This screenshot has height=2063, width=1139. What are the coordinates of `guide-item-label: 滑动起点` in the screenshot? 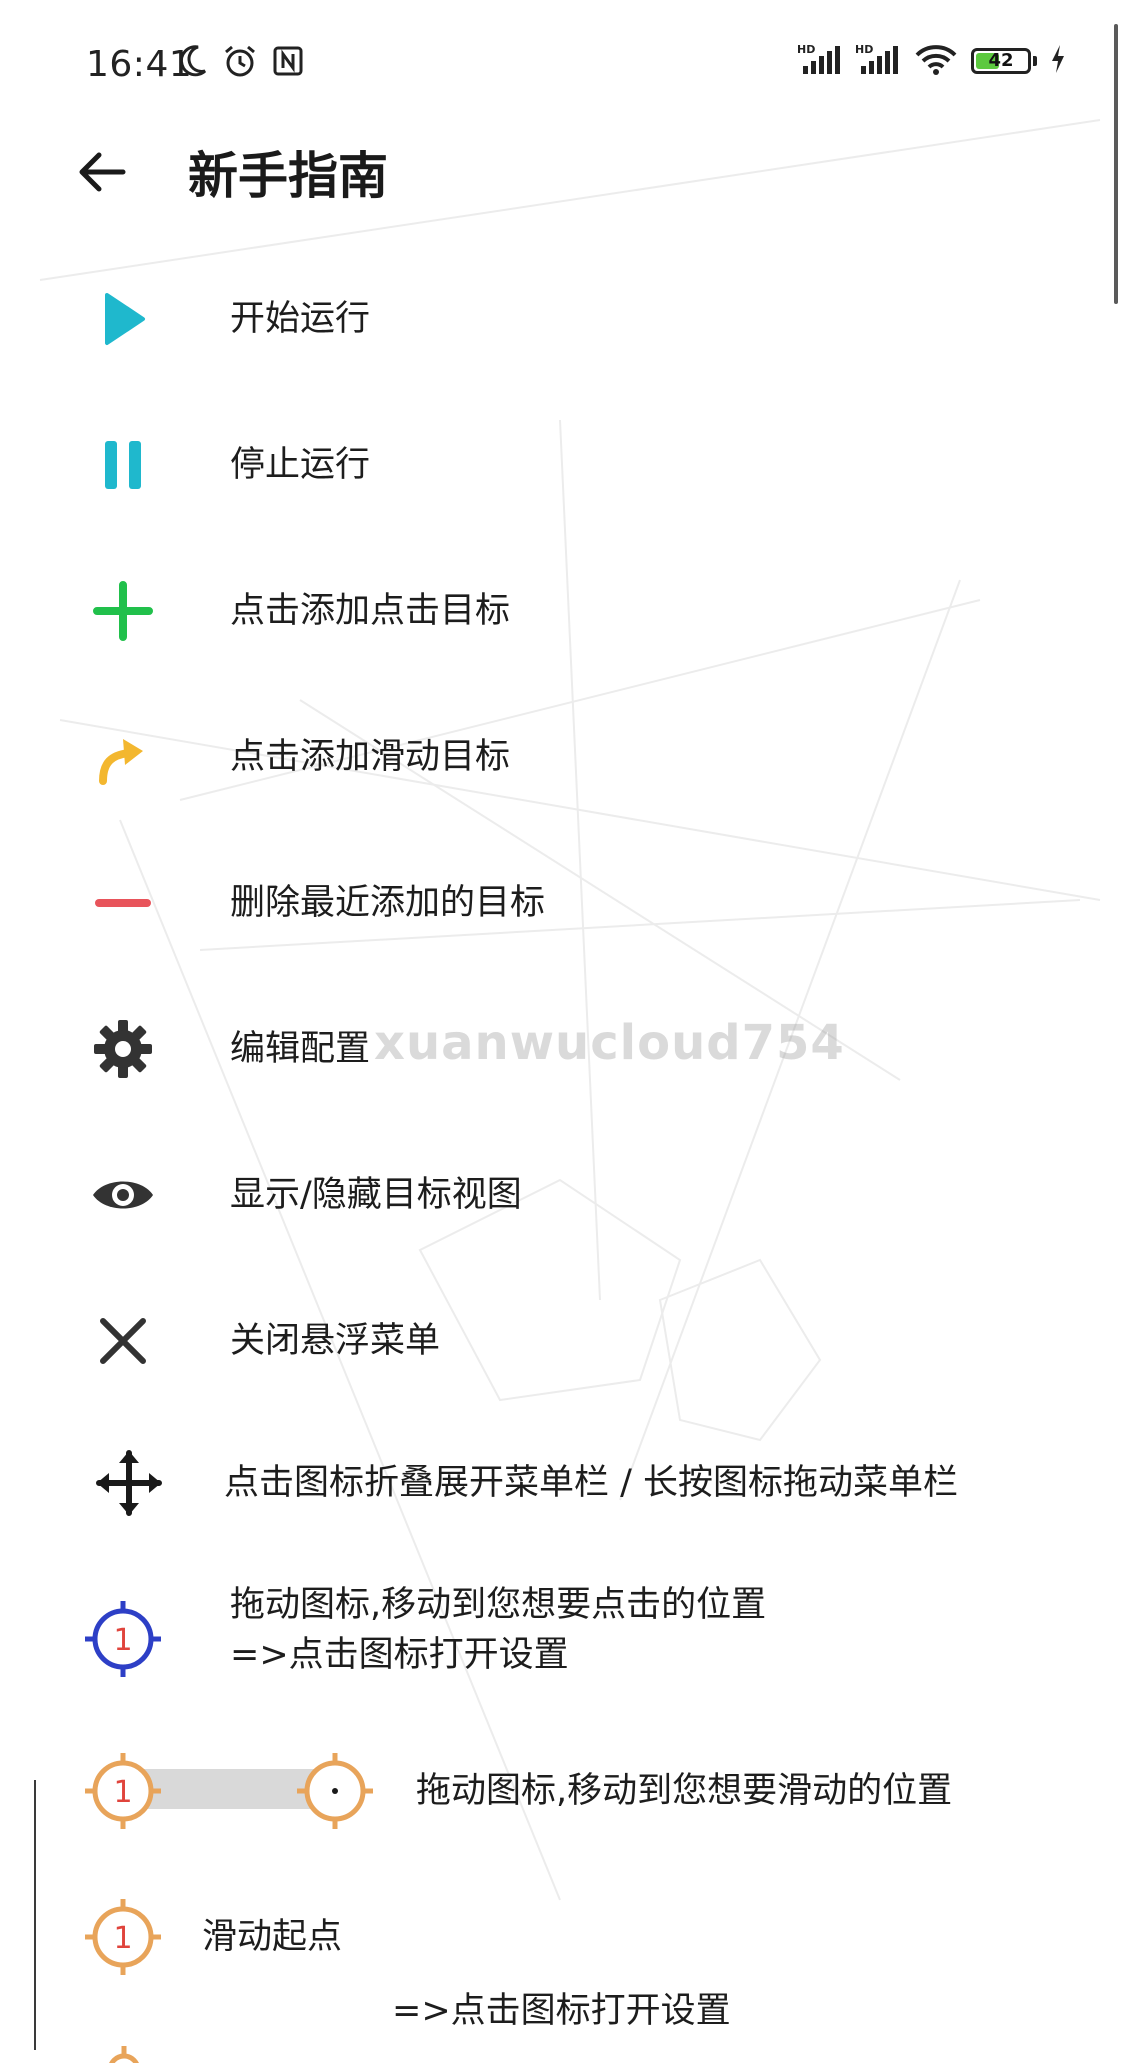 It's located at (272, 1937).